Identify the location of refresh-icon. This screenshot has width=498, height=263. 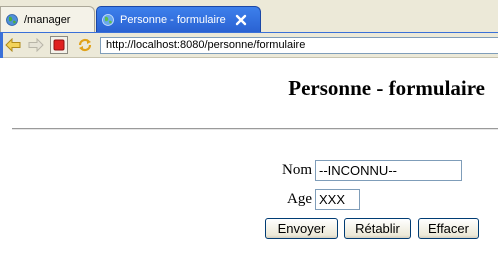
(85, 45).